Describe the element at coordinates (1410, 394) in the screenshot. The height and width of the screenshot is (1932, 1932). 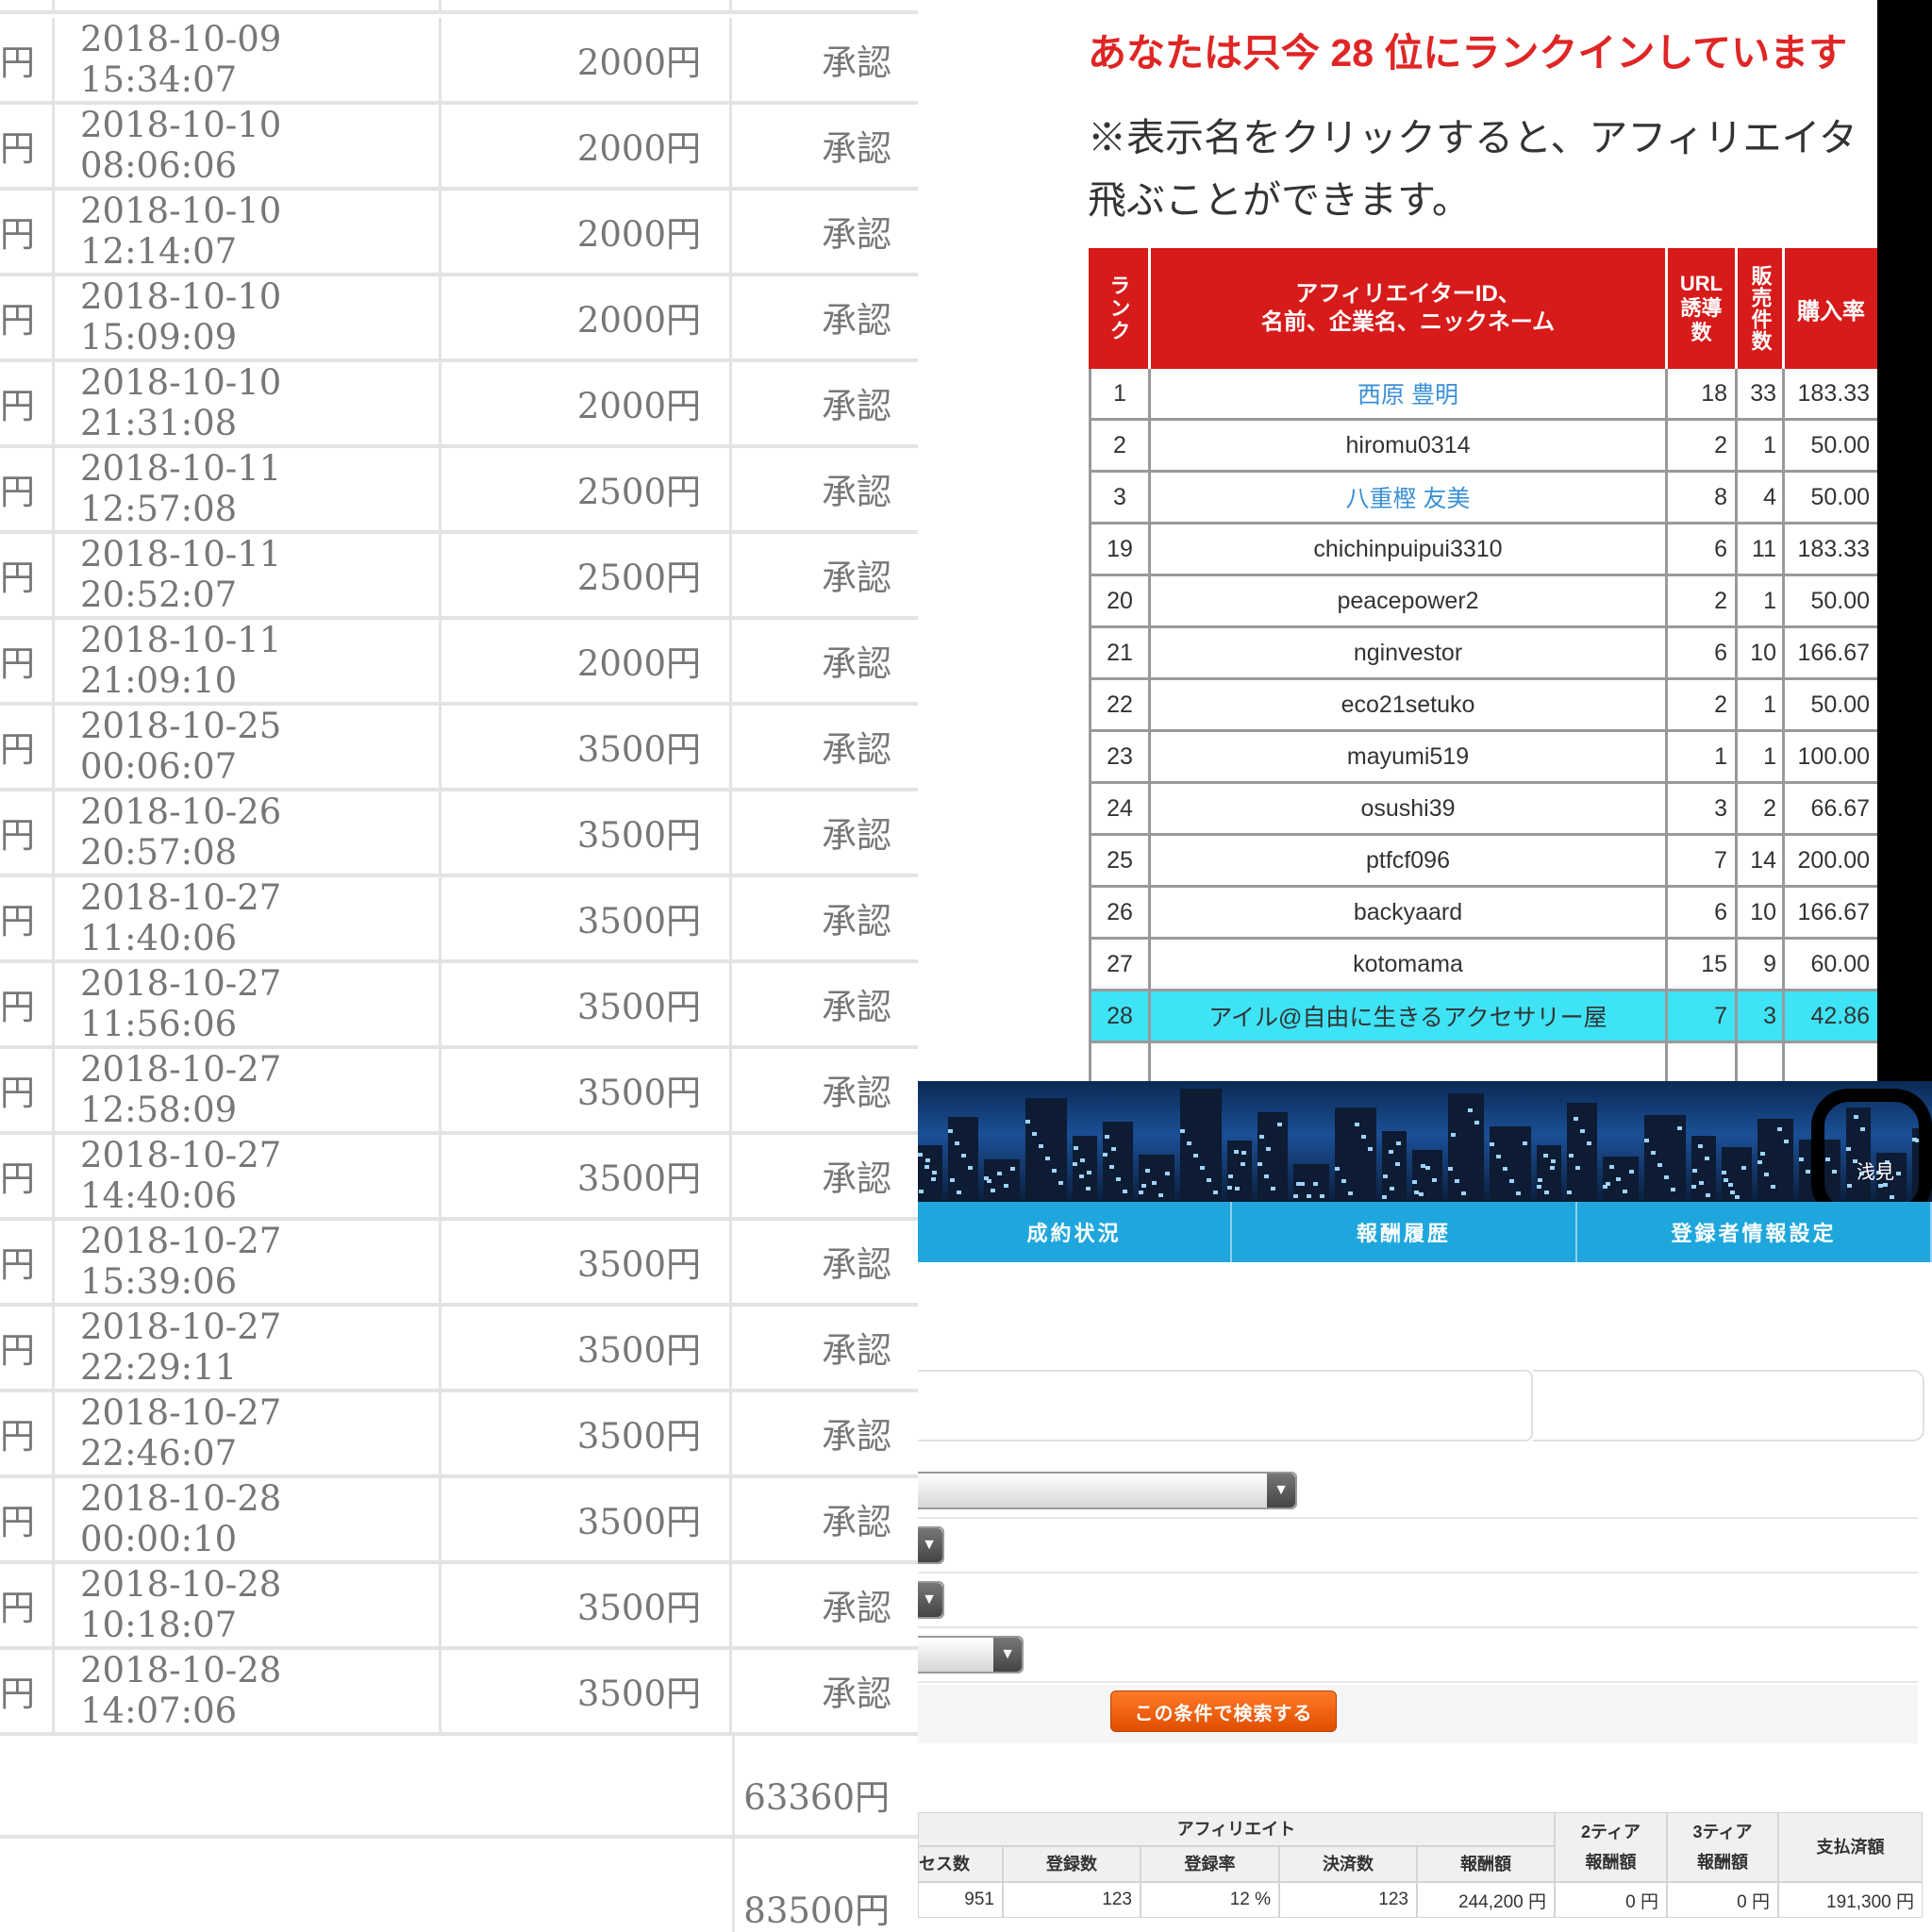
I see `affiliate-name: 西原 豊明` at that location.